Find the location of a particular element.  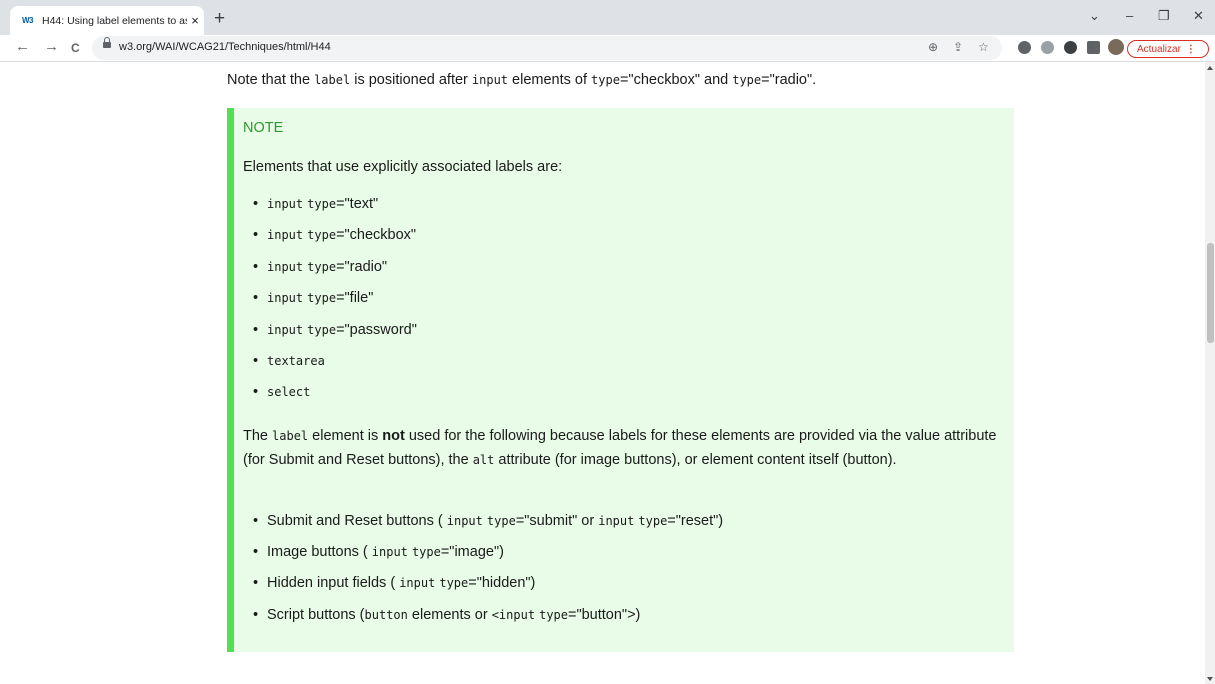

bookmark-star-icon: ☆ is located at coordinates (983, 47).